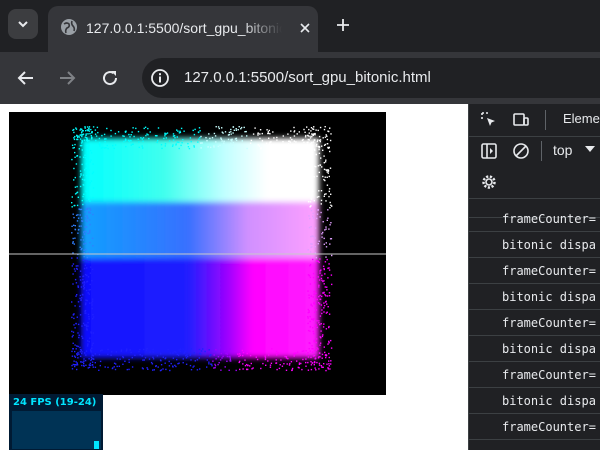  I want to click on console-settings-button, so click(489, 182).